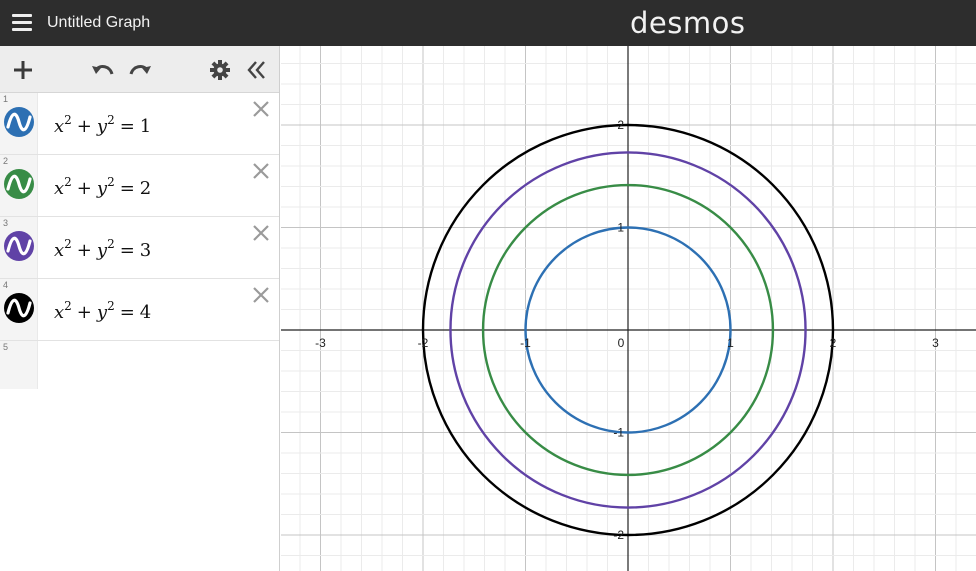  I want to click on math-value: 1, so click(145, 126).